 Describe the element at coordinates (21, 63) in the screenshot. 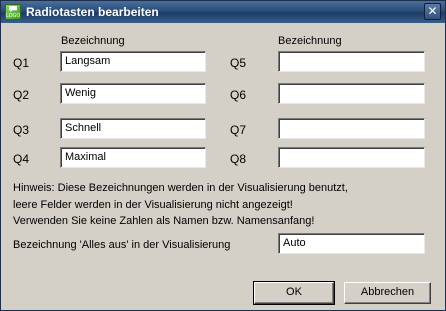

I see `row-label-q1: Q1` at that location.